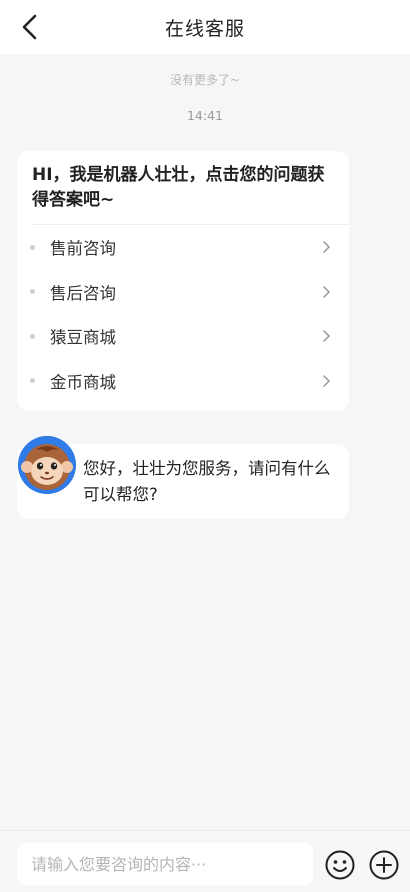 The image size is (410, 892). I want to click on faq-item-label: 猿豆商城, so click(83, 338).